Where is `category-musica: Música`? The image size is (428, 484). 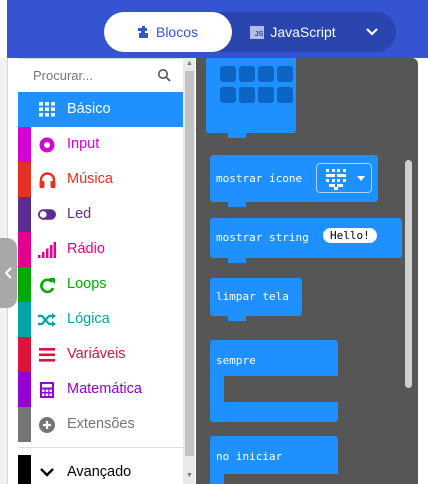 category-musica: Música is located at coordinates (100, 179).